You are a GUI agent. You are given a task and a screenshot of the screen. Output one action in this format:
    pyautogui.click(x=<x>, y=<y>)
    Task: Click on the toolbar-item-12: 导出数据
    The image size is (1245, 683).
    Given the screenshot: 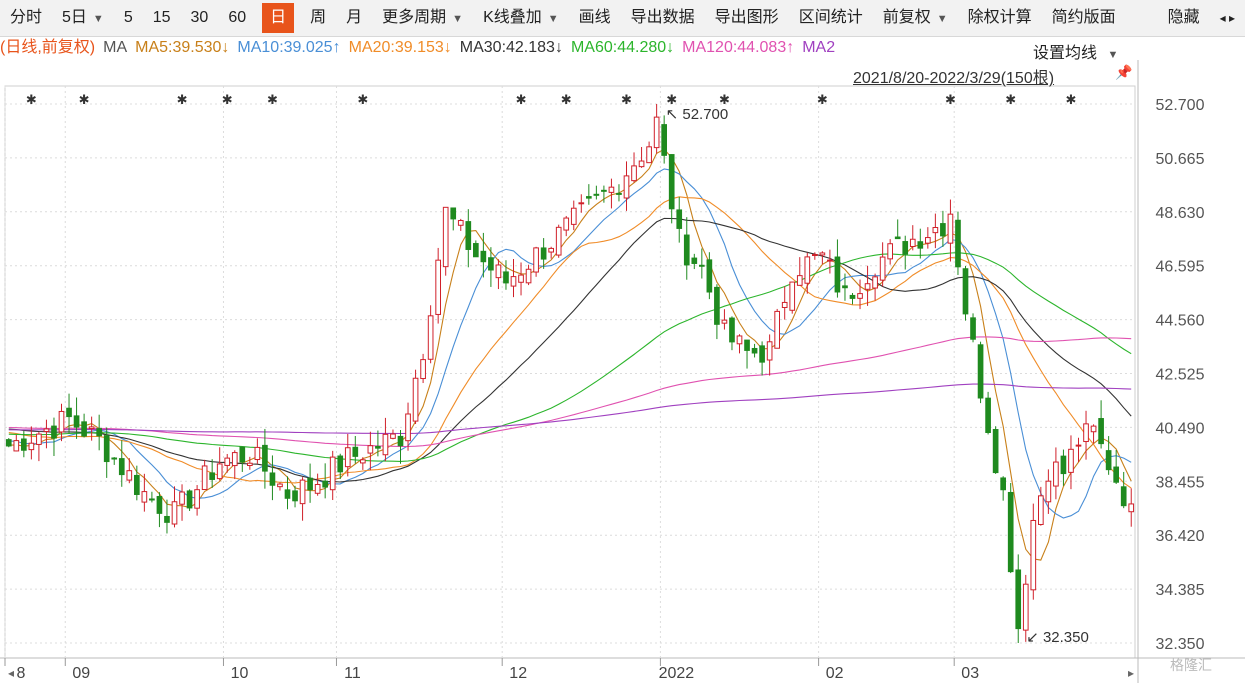 What is the action you would take?
    pyautogui.click(x=663, y=18)
    